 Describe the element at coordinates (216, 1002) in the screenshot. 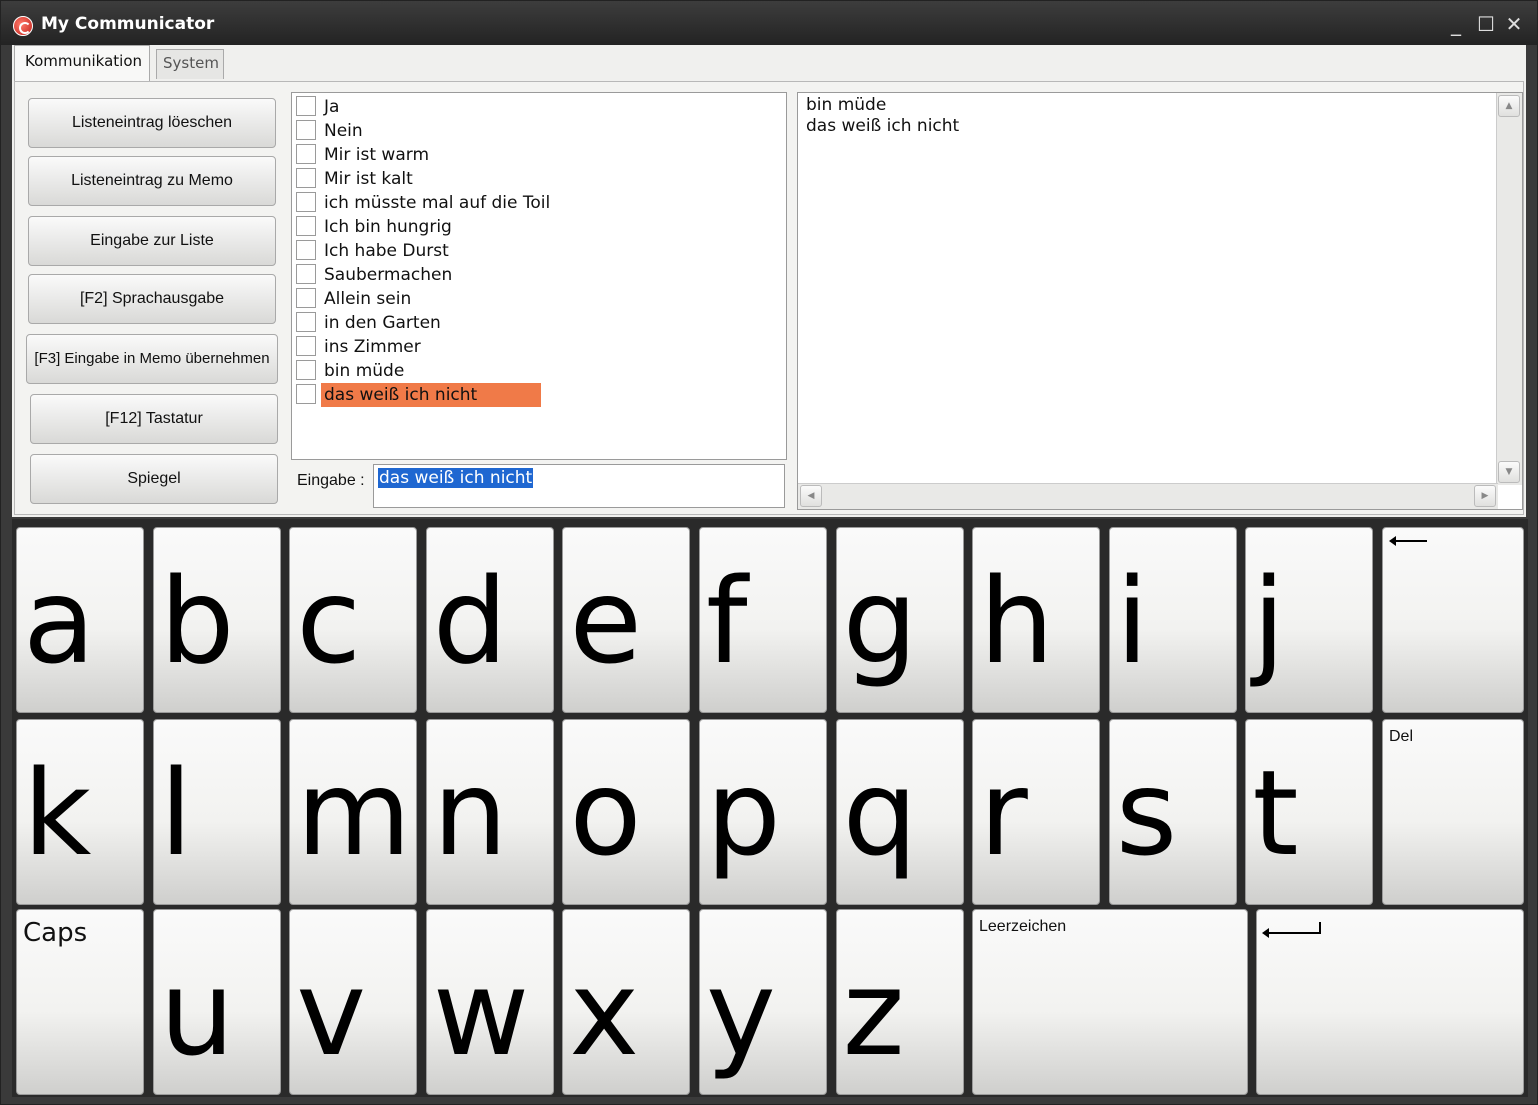

I see `key-u: u` at that location.